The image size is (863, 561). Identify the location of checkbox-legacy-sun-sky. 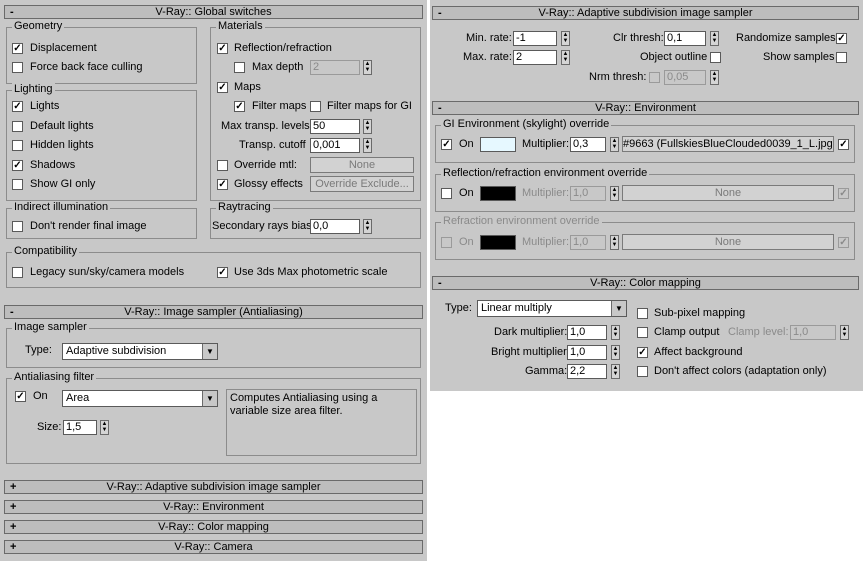
(17, 272).